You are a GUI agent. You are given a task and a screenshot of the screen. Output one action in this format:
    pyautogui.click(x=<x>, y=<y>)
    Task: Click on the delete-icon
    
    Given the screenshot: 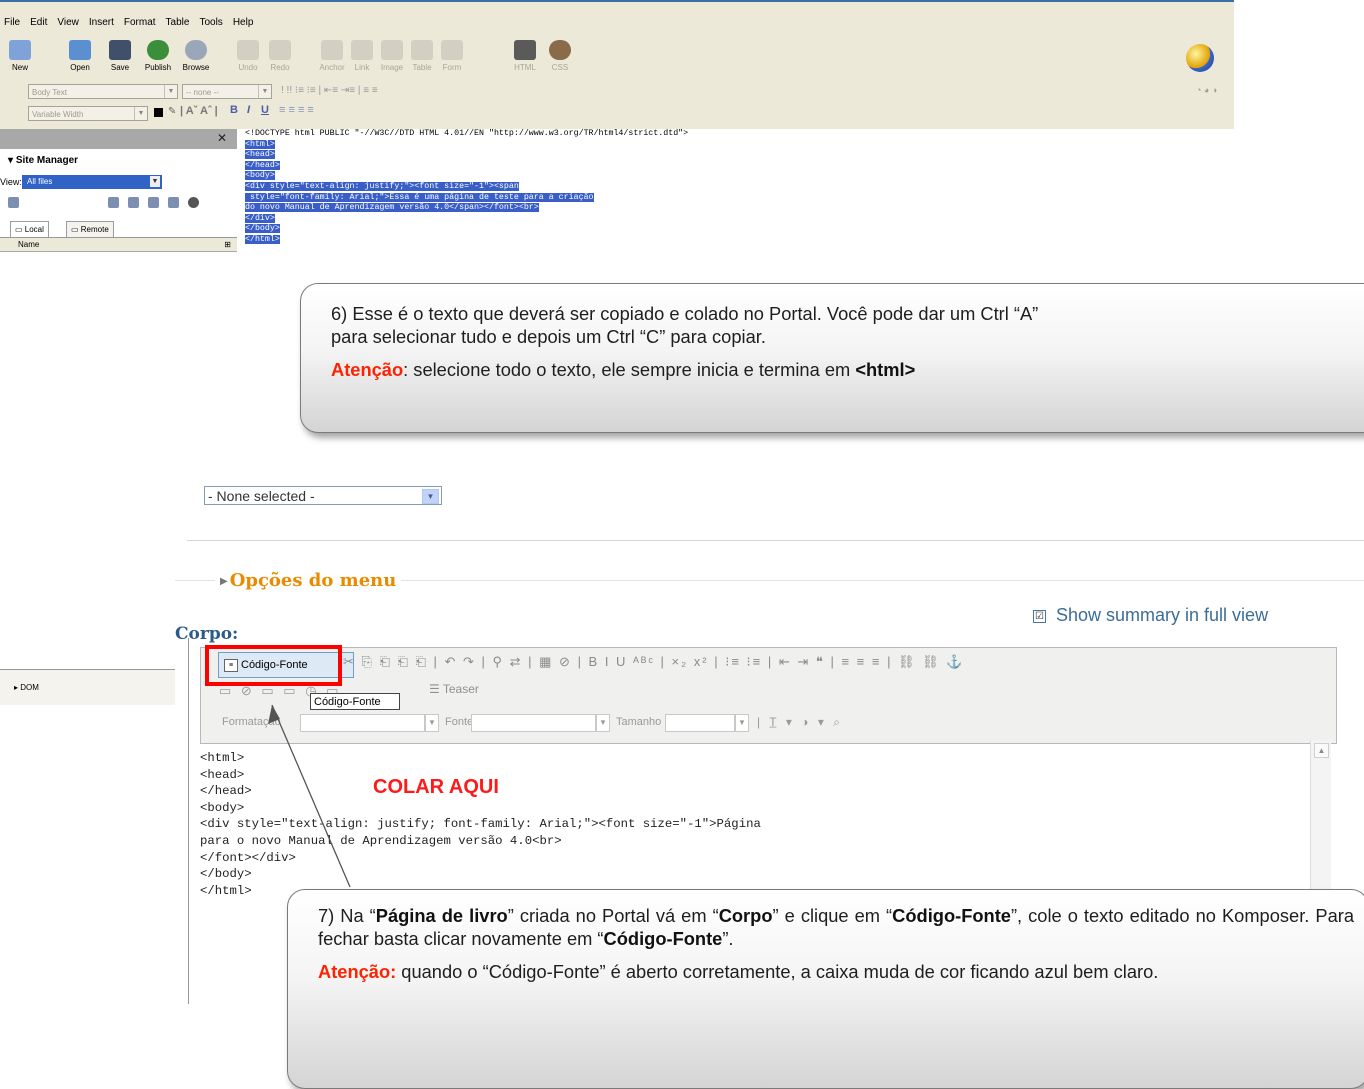 What is the action you would take?
    pyautogui.click(x=173, y=202)
    